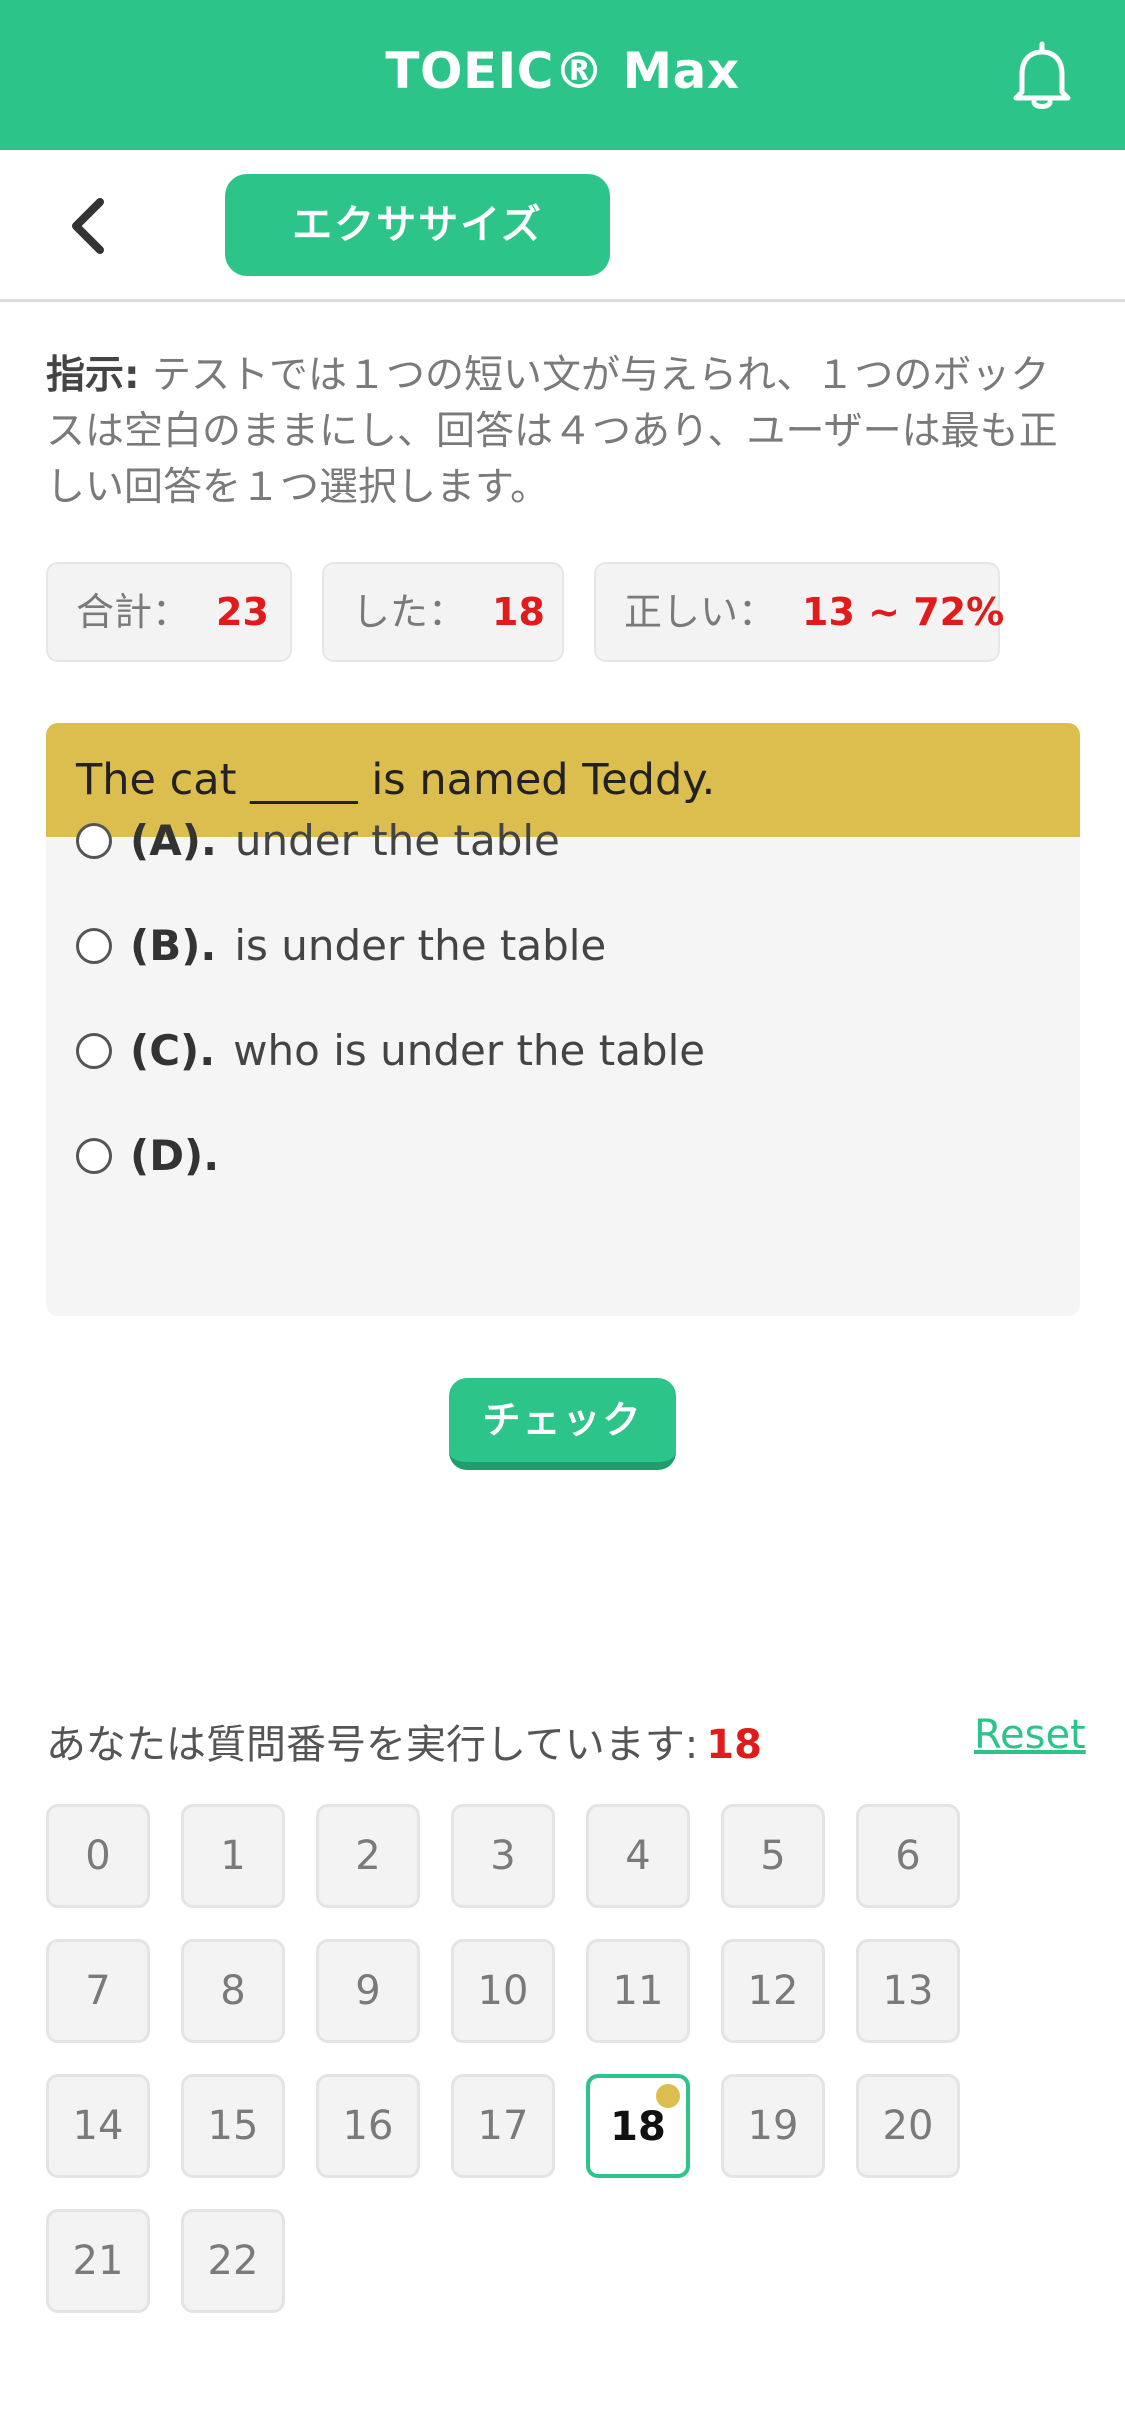  What do you see at coordinates (1042, 76) in the screenshot?
I see `bell-icon` at bounding box center [1042, 76].